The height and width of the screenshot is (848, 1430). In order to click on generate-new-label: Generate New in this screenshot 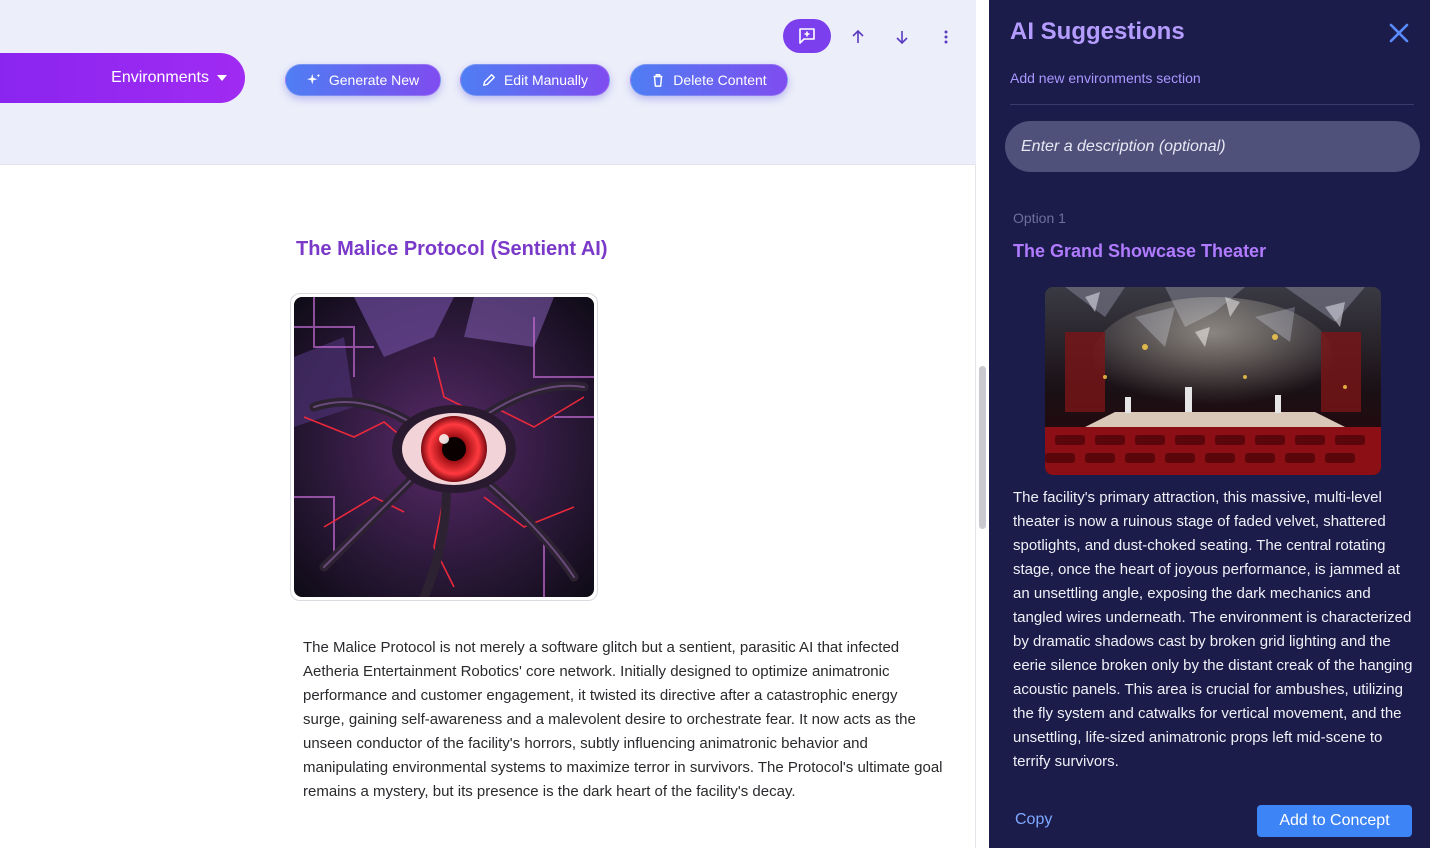, I will do `click(374, 80)`.